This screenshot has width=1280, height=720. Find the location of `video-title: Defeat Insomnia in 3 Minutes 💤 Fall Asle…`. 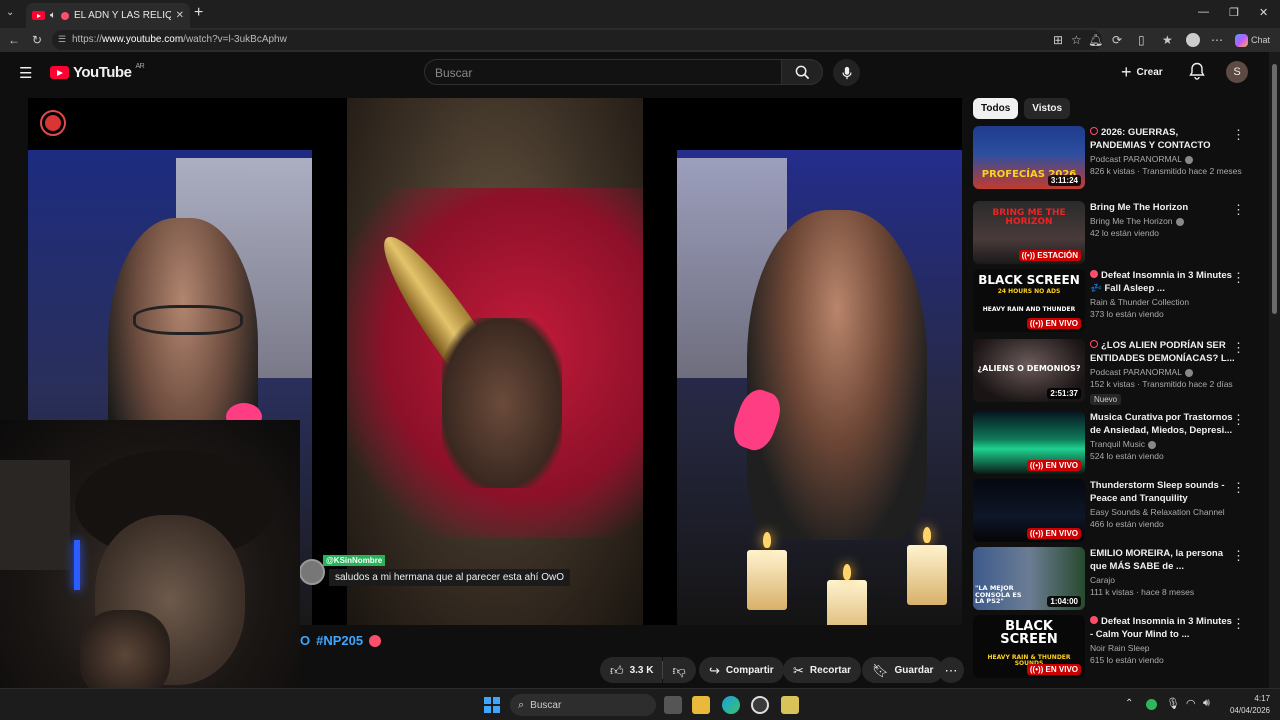

video-title: Defeat Insomnia in 3 Minutes 💤 Fall Asle… is located at coordinates (1162, 282).